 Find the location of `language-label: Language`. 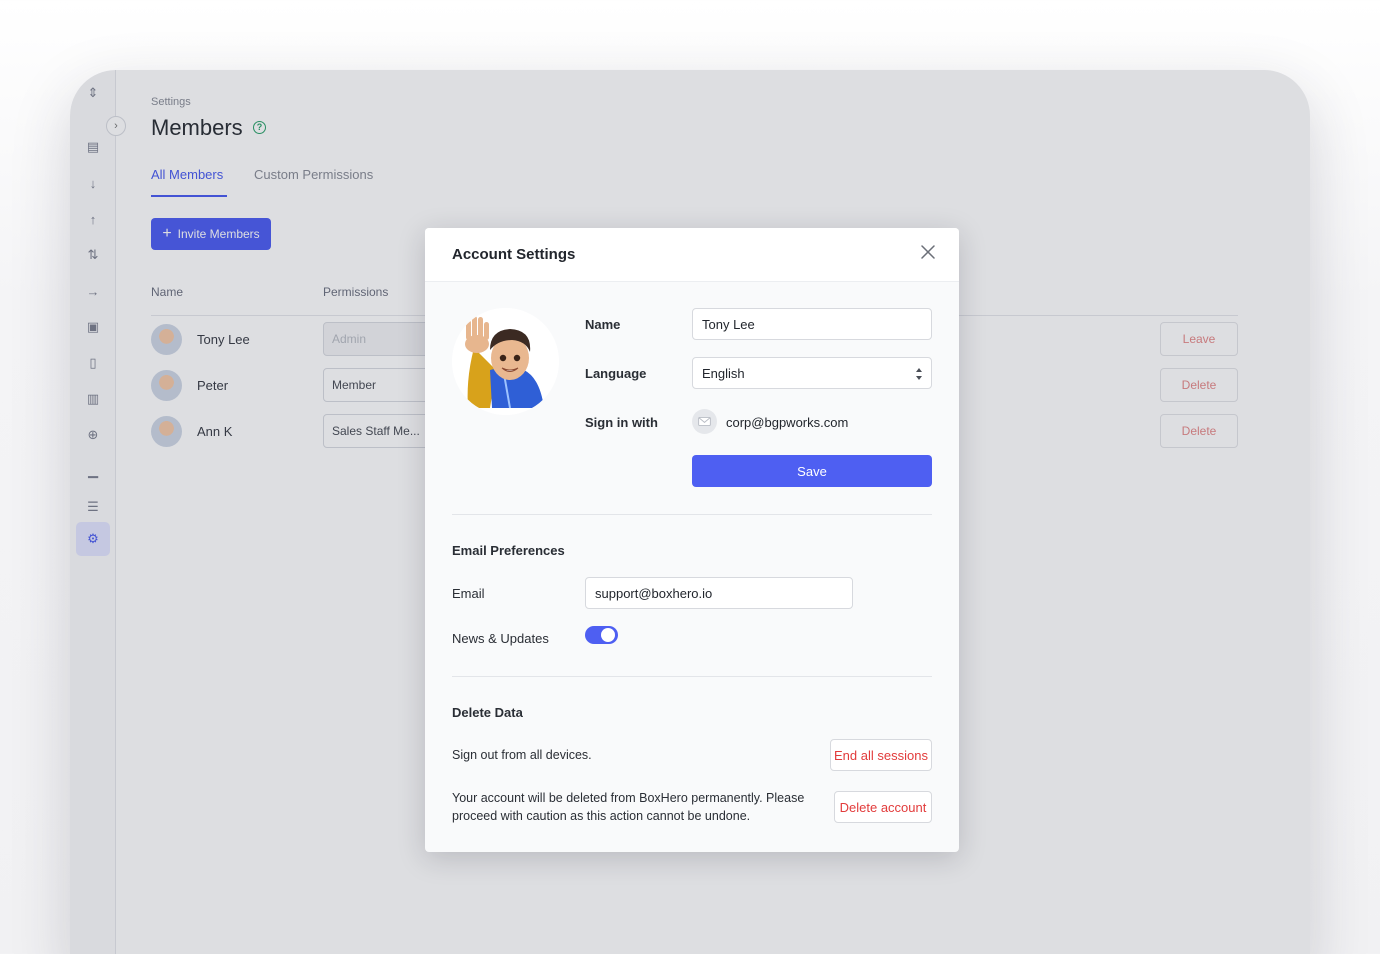

language-label: Language is located at coordinates (616, 373).